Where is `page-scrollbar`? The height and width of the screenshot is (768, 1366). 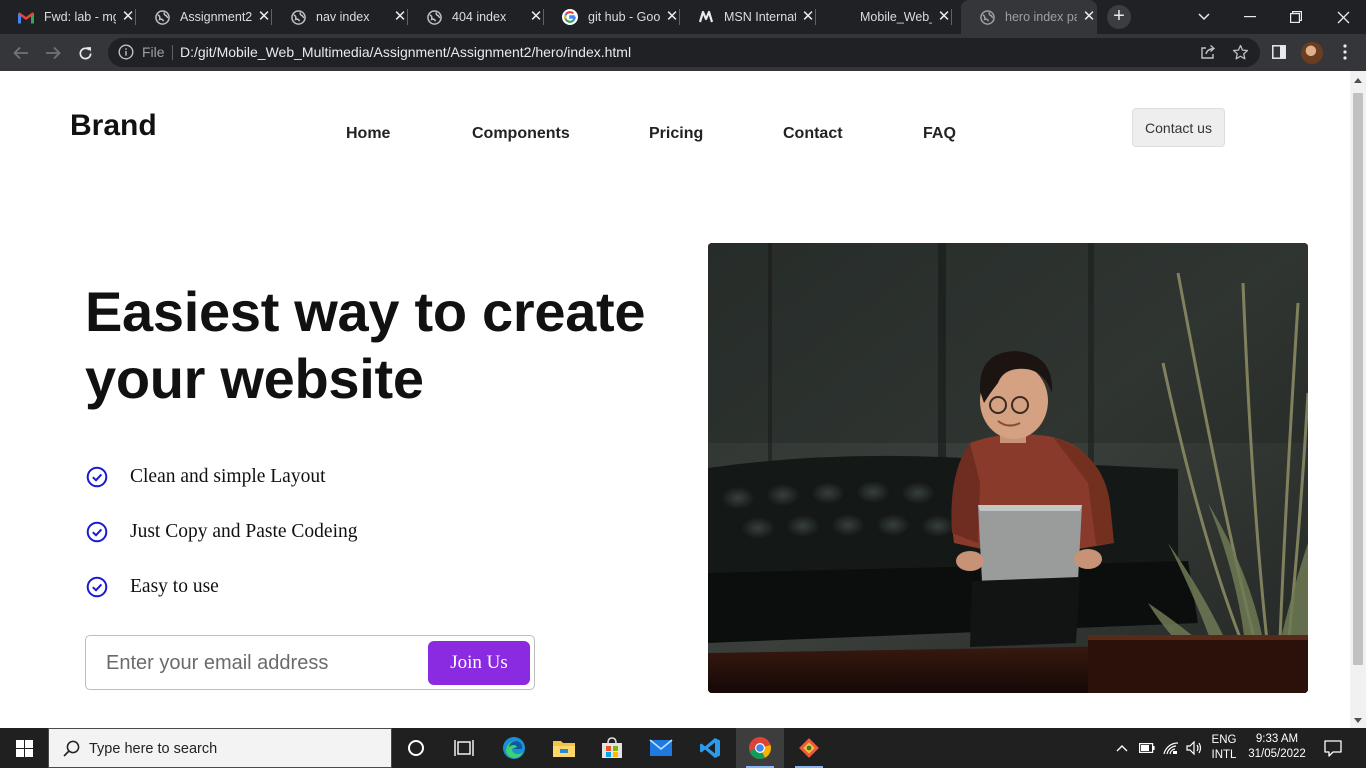 page-scrollbar is located at coordinates (1358, 399).